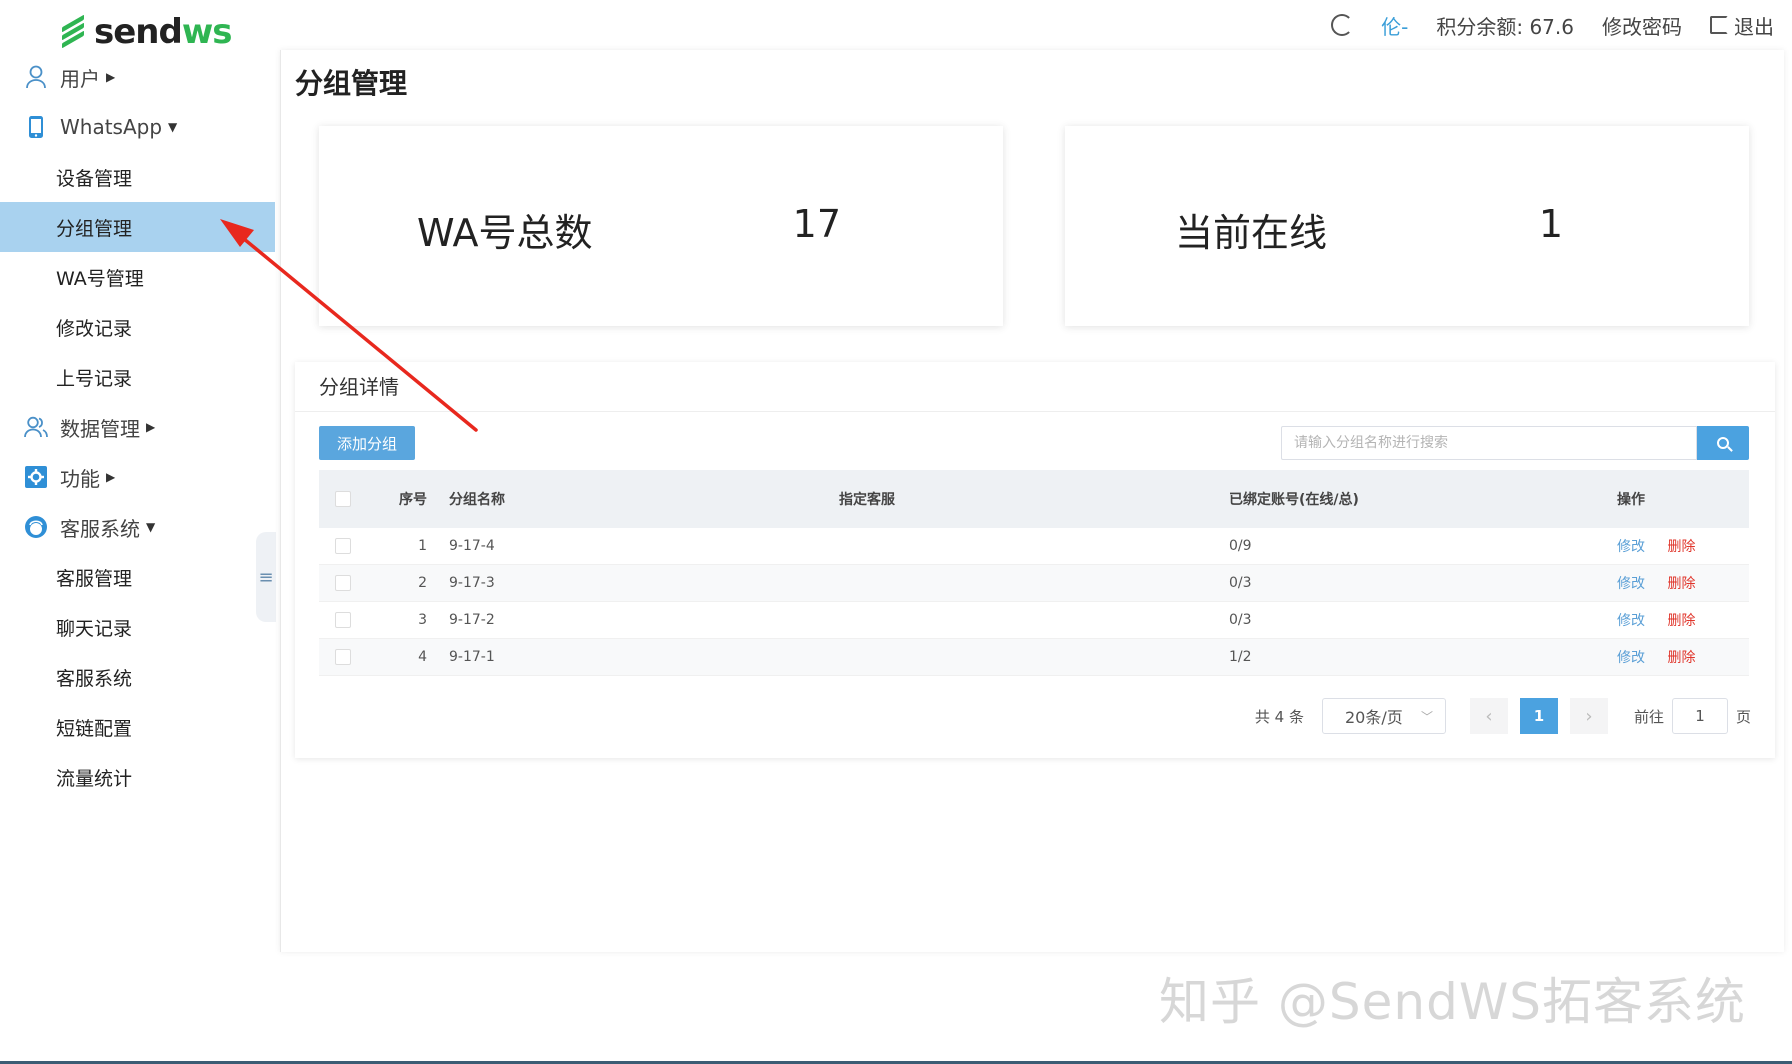 The image size is (1792, 1064). Describe the element at coordinates (1426, 717) in the screenshot. I see `chevron-down-icon: ﹀` at that location.